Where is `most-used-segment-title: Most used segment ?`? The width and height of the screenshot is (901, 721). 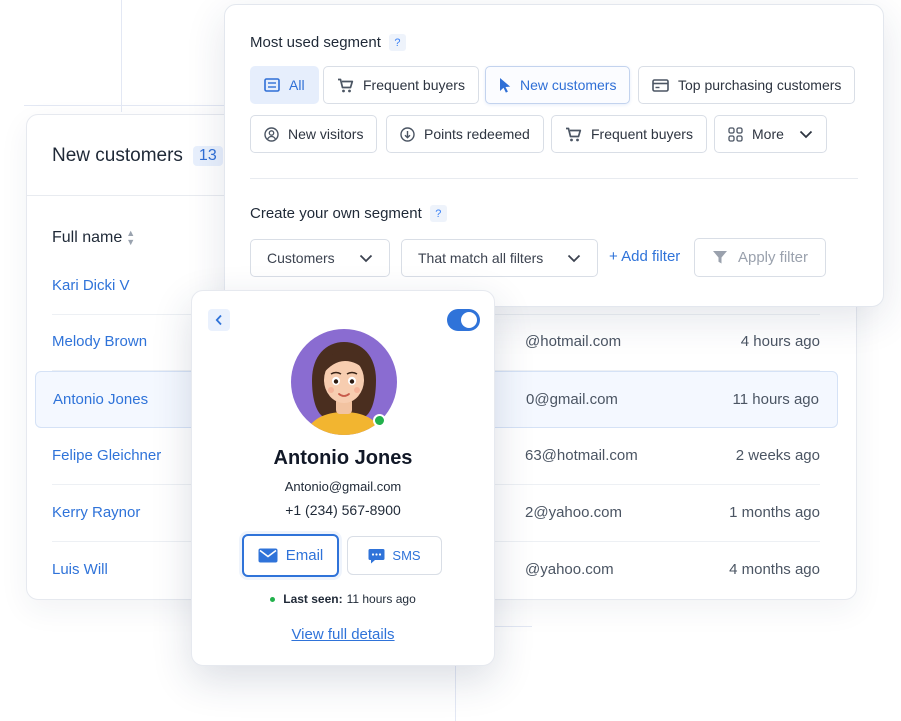
most-used-segment-title: Most used segment ? is located at coordinates (328, 42).